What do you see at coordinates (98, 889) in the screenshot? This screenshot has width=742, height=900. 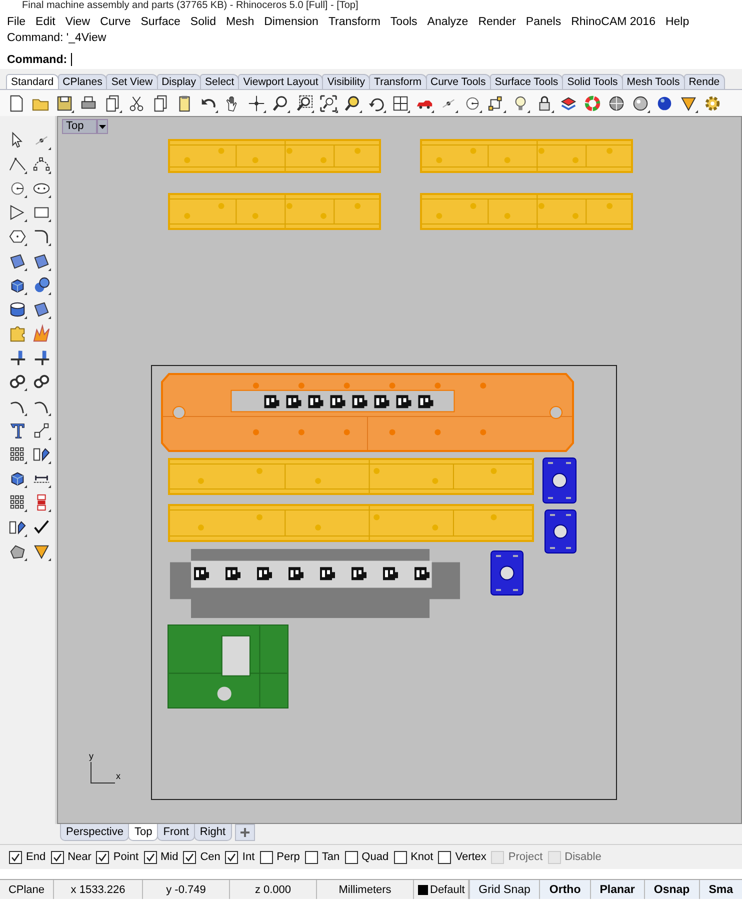 I see `status-field: x 1533.226` at bounding box center [98, 889].